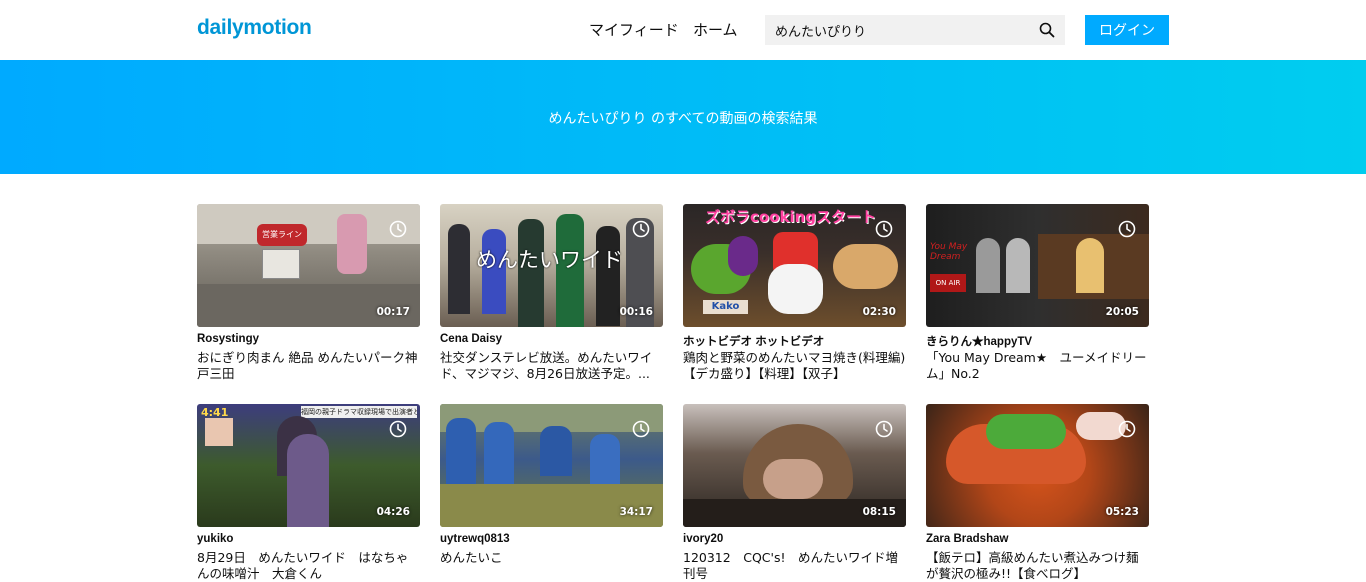  I want to click on video-duration: 08:15, so click(879, 512).